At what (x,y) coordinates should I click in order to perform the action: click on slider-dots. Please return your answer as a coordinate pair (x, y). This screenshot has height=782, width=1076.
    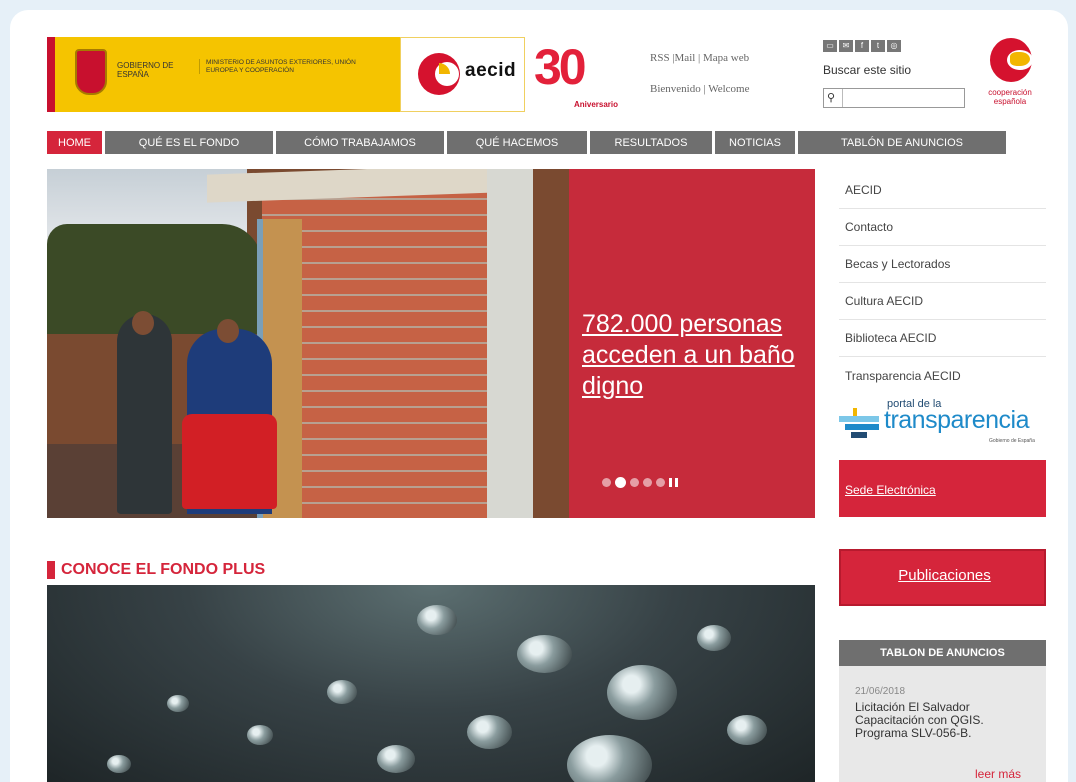
    Looking at the image, I should click on (640, 482).